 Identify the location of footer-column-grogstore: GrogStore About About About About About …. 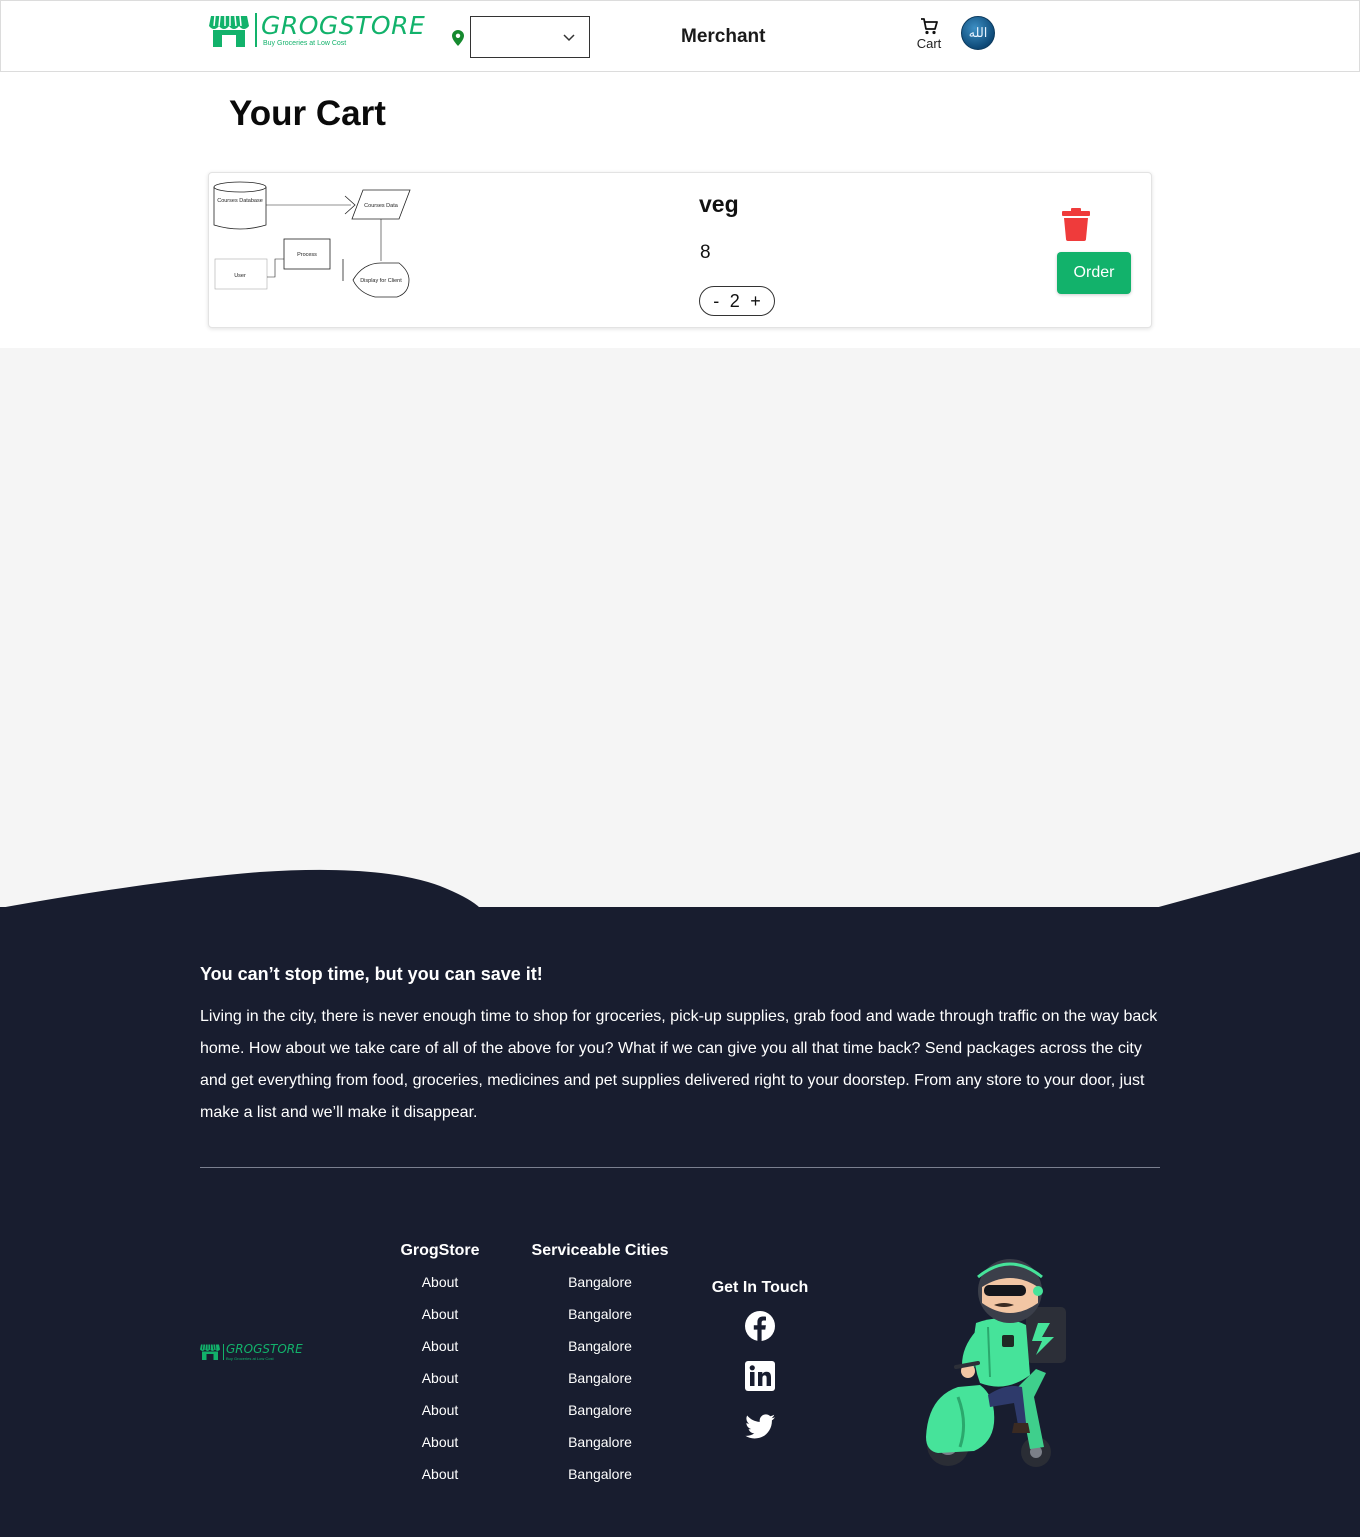
(440, 1369).